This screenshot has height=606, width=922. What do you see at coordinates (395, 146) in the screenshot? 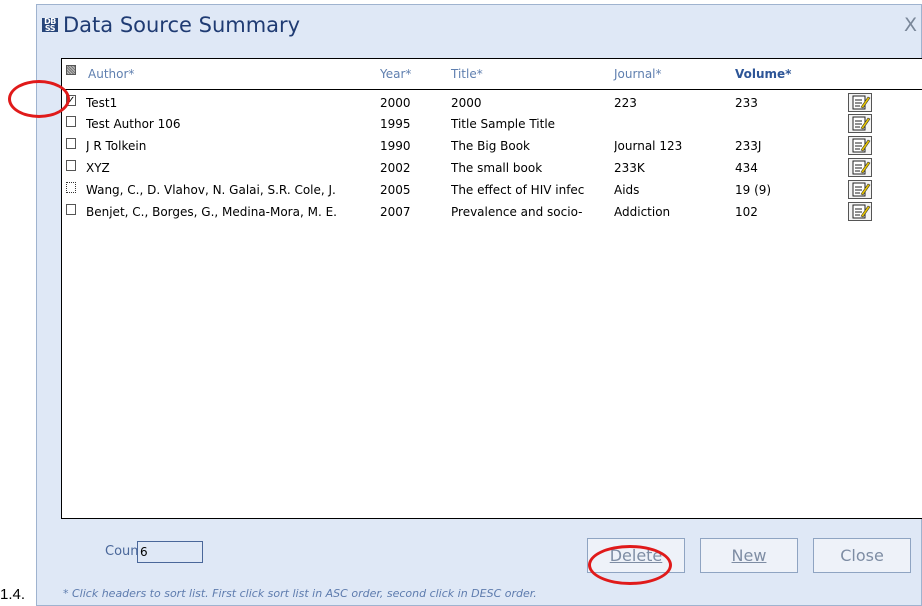
I see `cell-year: 1990` at bounding box center [395, 146].